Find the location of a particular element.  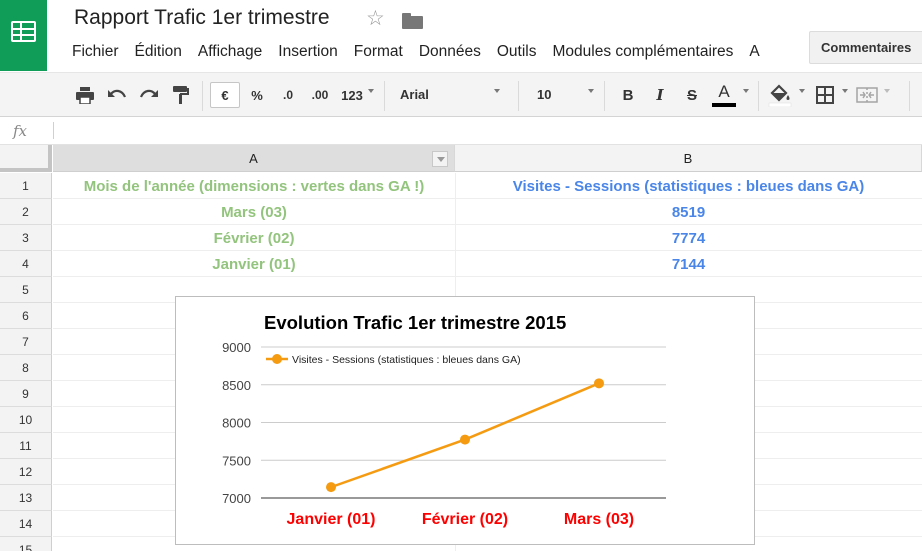

text-color-button: A is located at coordinates (724, 95).